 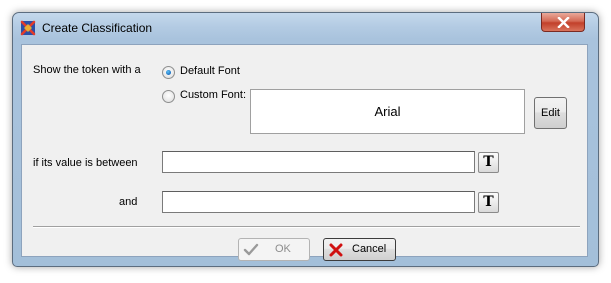 What do you see at coordinates (97, 28) in the screenshot?
I see `window-title: Create Classification` at bounding box center [97, 28].